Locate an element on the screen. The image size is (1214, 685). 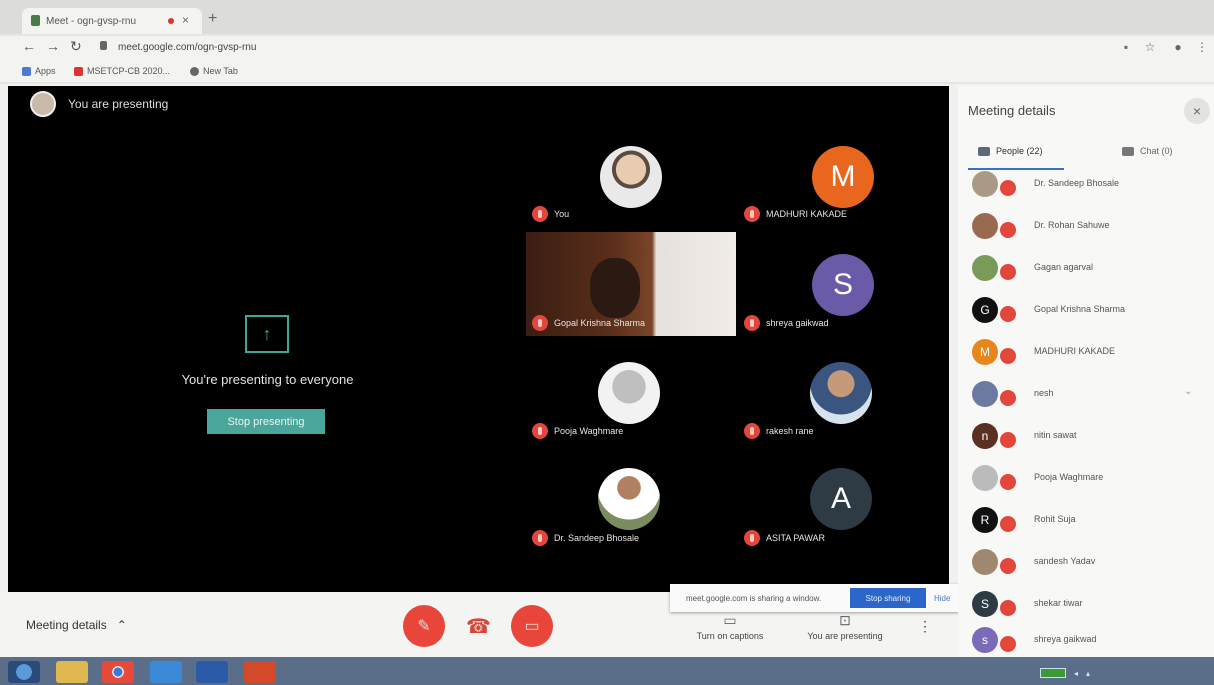
list-item: nesh ⌄ is located at coordinates (1087, 395).